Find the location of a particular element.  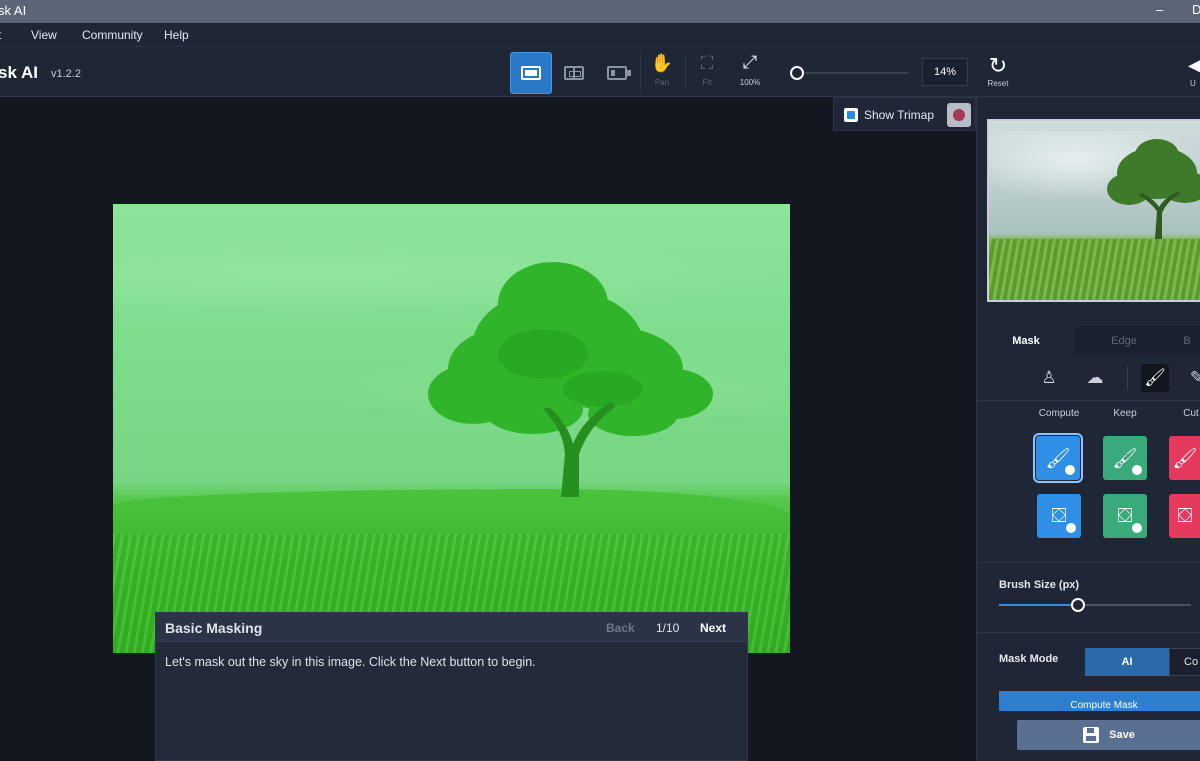

side-by-side-view-button is located at coordinates (617, 73).